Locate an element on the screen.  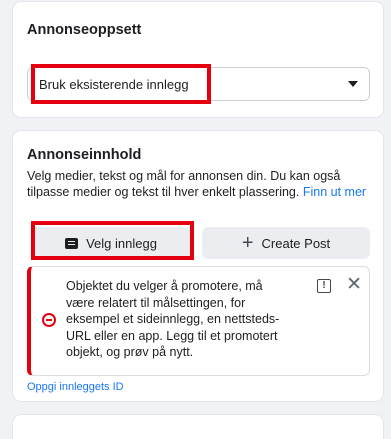
create-post-button: + Create Post is located at coordinates (286, 243).